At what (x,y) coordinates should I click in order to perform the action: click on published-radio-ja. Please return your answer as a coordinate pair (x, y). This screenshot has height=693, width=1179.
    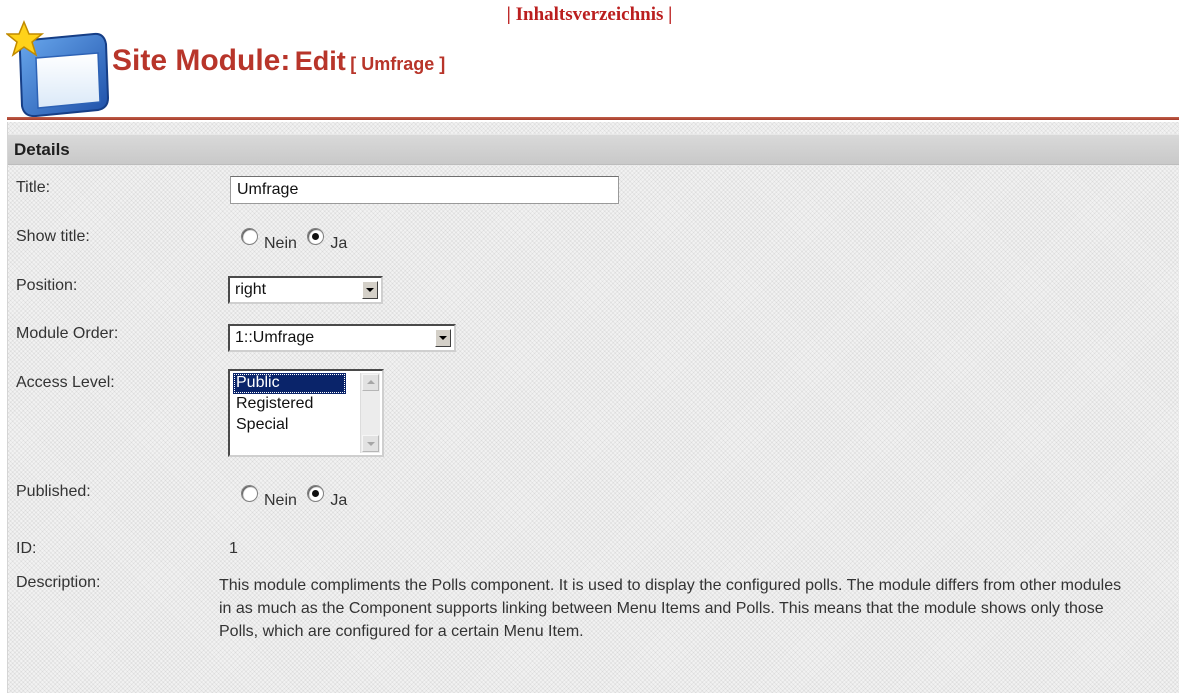
    Looking at the image, I should click on (316, 493).